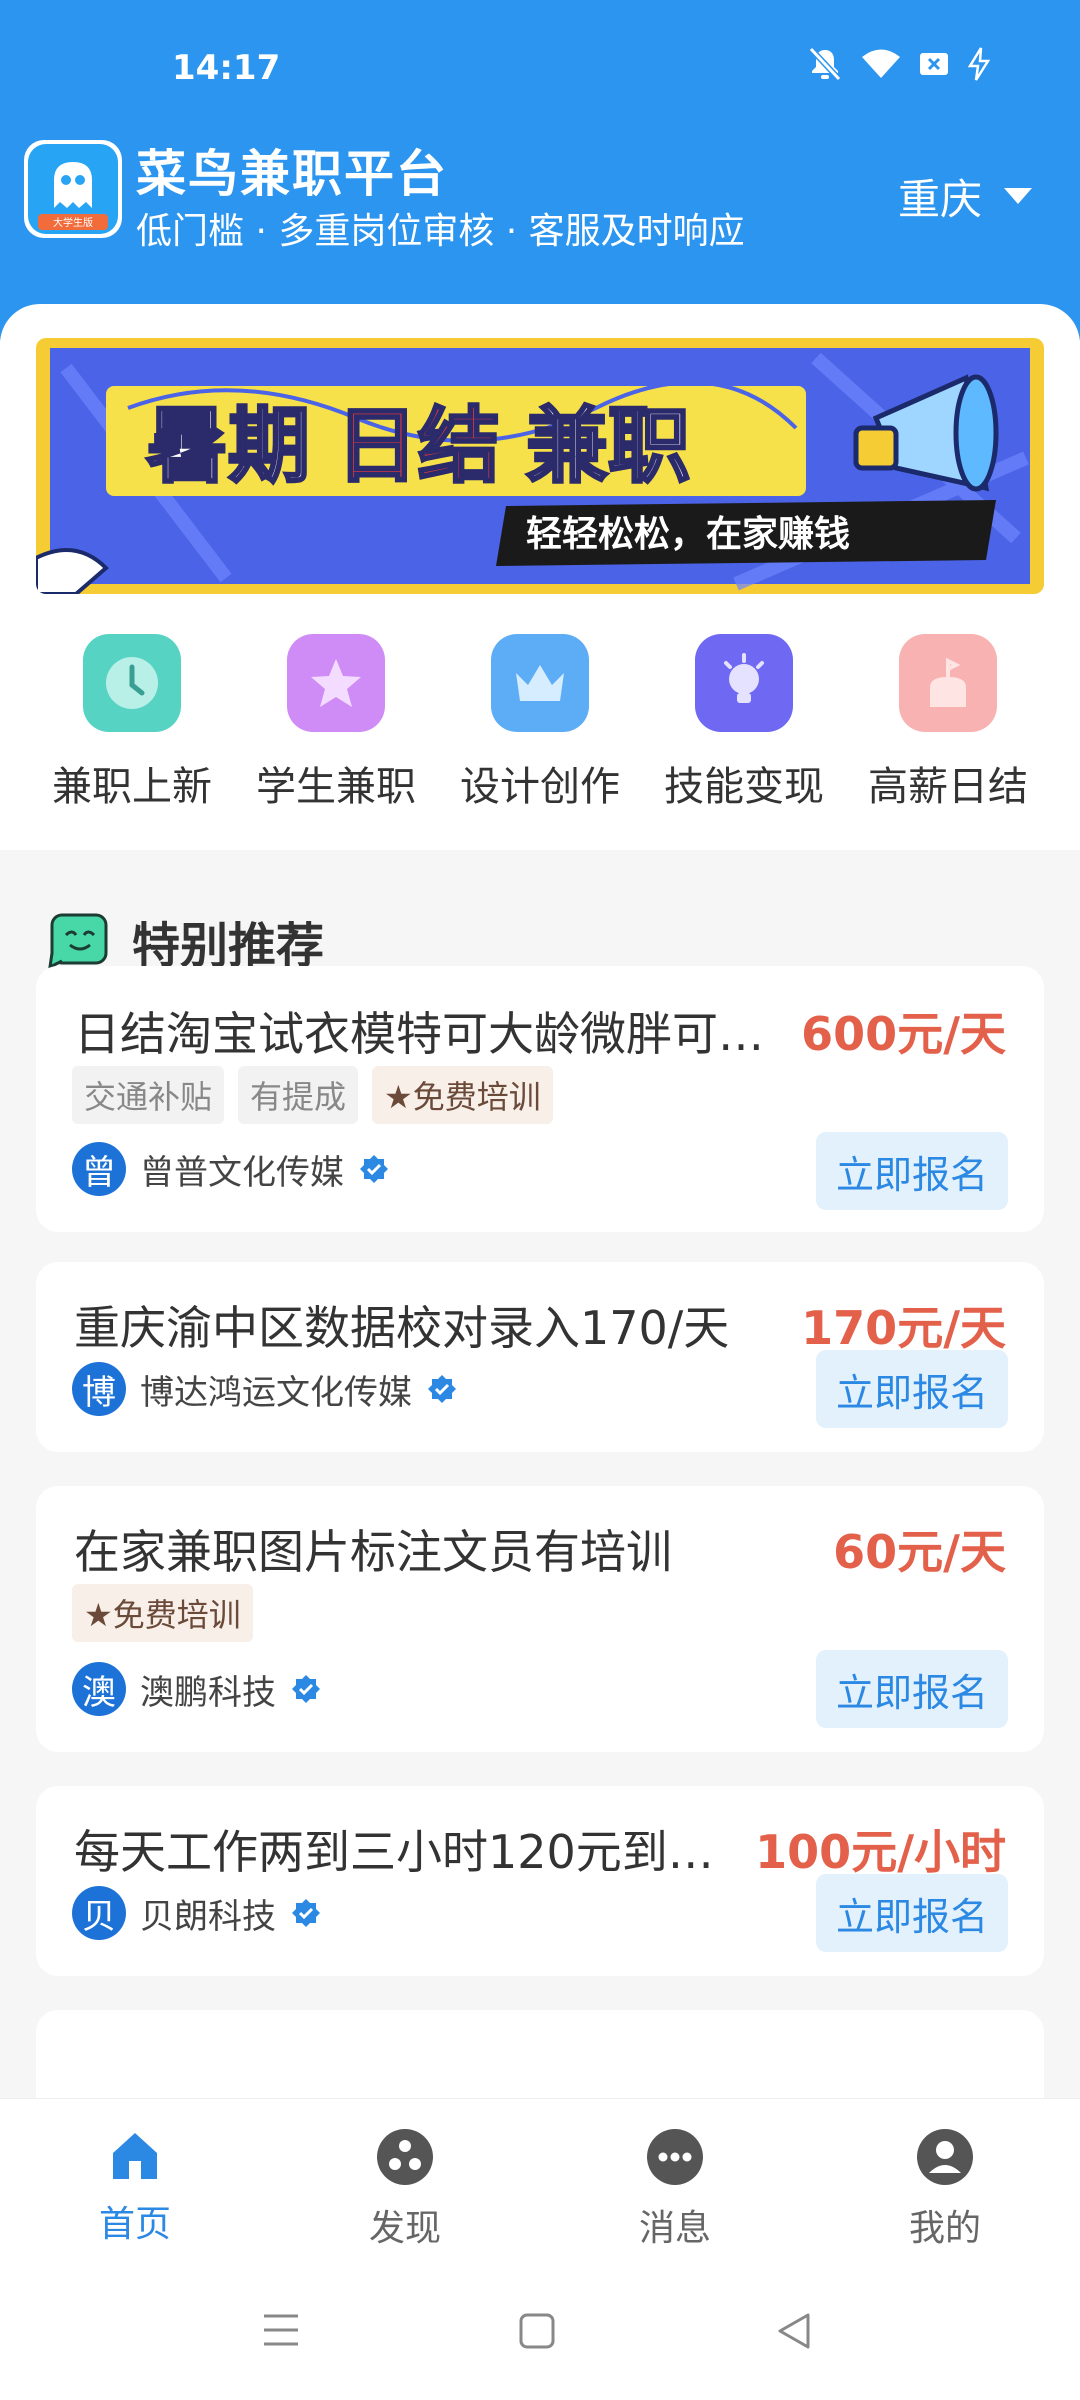 The image size is (1080, 2400). I want to click on home-icon, so click(135, 2156).